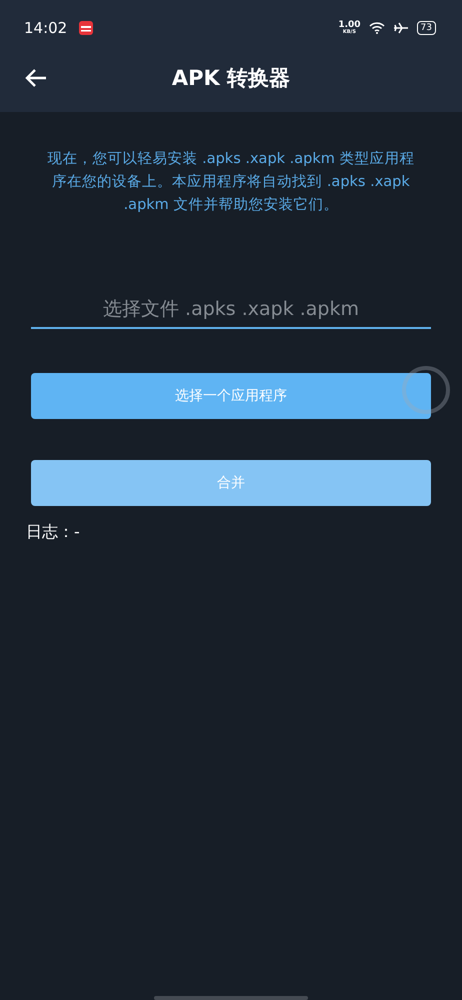 The image size is (462, 1000). What do you see at coordinates (46, 28) in the screenshot?
I see `status-time: 14:02` at bounding box center [46, 28].